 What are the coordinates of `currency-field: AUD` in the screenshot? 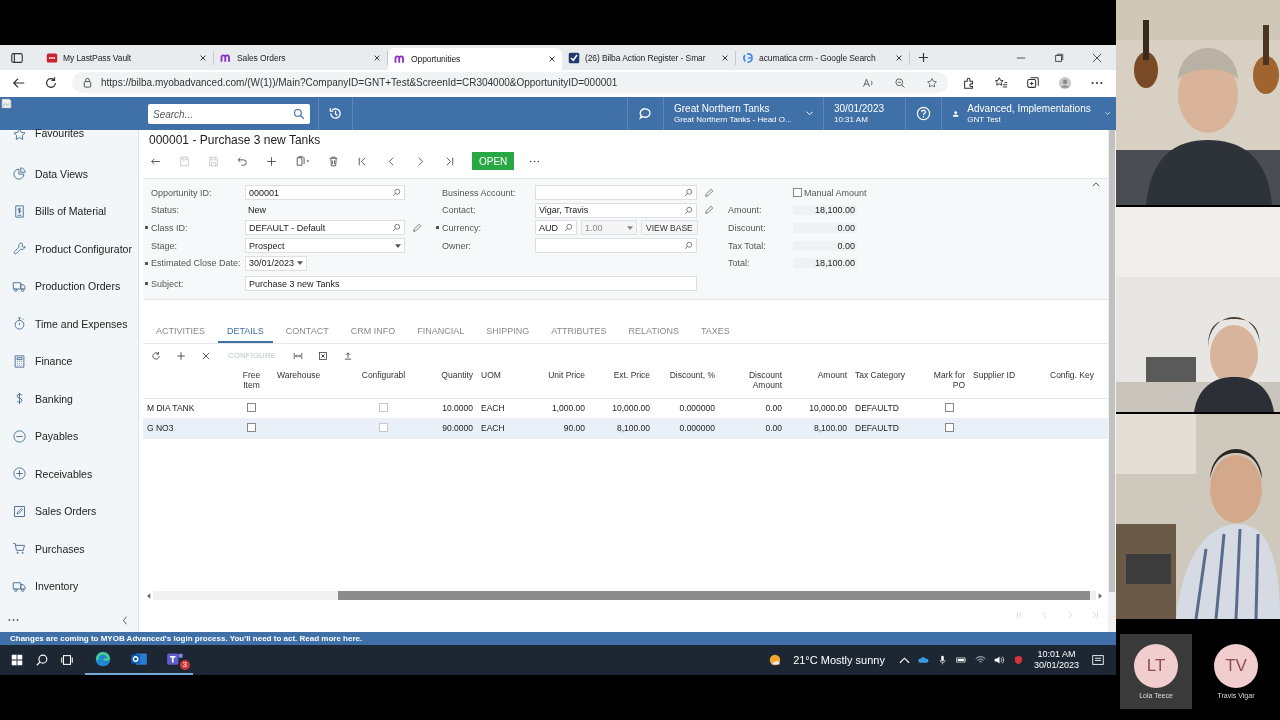 It's located at (556, 228).